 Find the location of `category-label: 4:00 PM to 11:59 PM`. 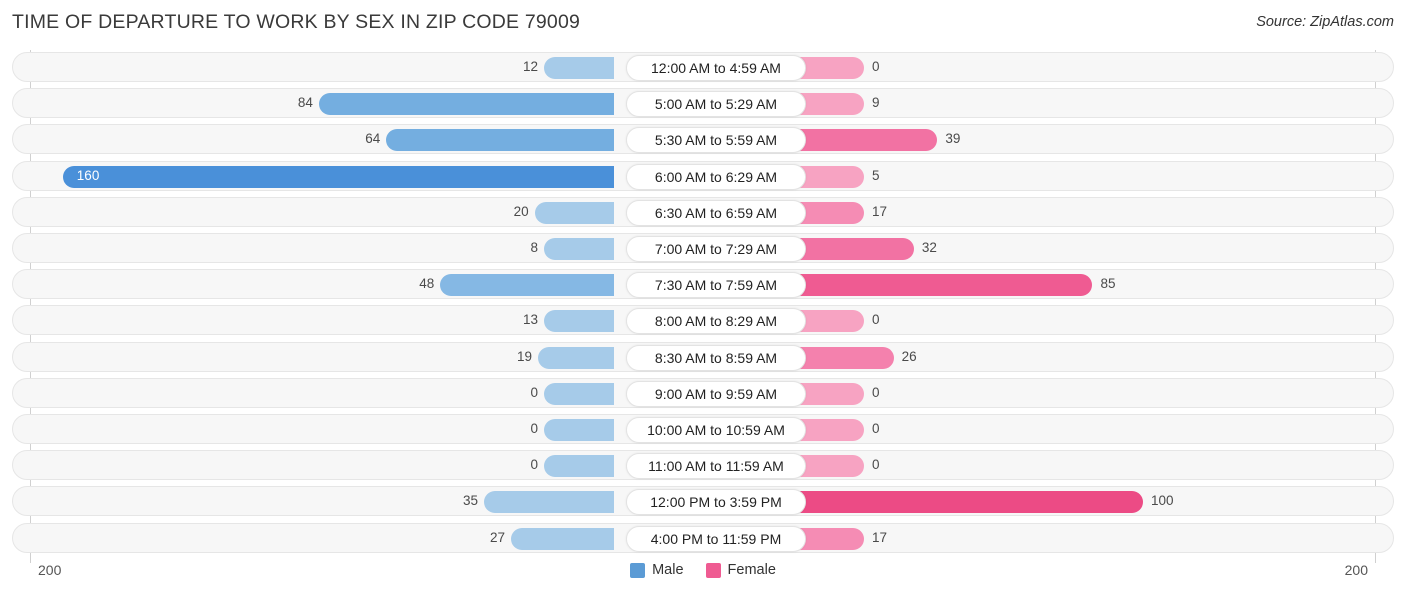

category-label: 4:00 PM to 11:59 PM is located at coordinates (716, 538).